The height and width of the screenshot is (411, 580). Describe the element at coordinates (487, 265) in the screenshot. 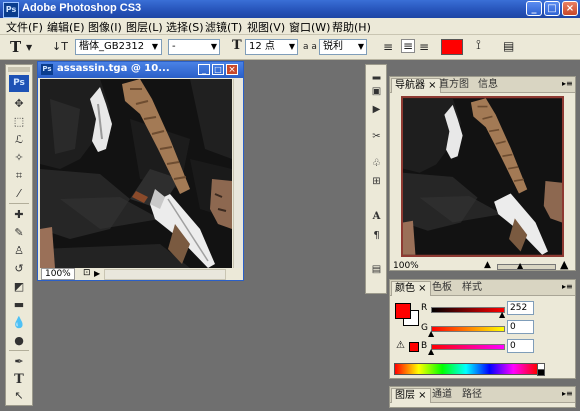

I see `zoom-out-icon: ▲` at that location.